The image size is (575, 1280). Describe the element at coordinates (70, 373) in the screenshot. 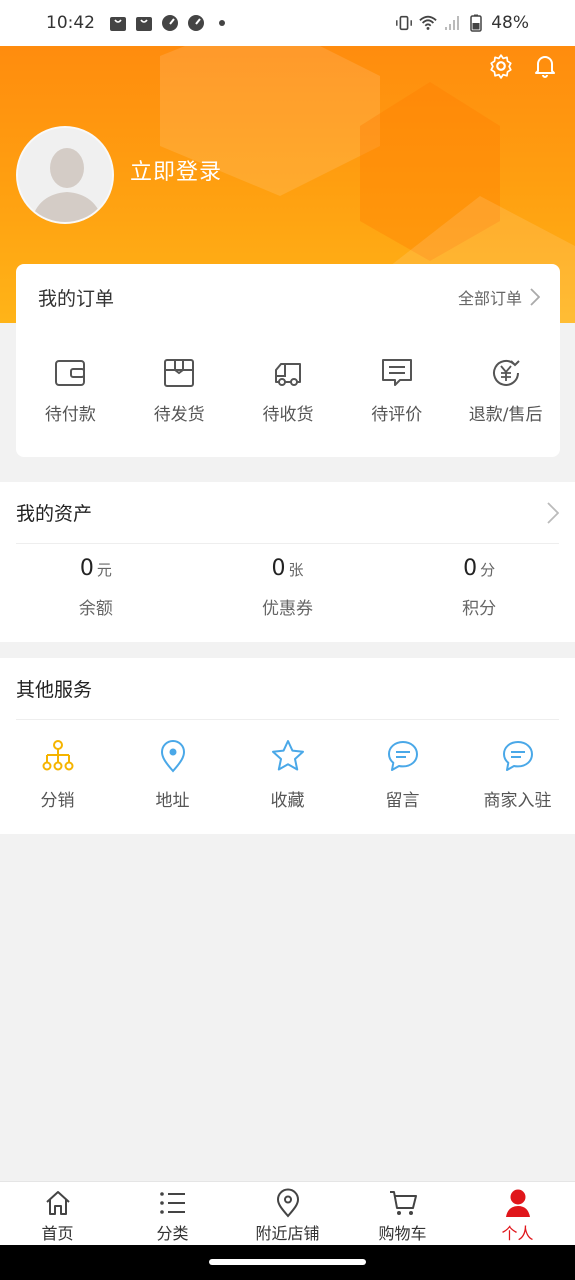

I see `wallet-icon` at that location.